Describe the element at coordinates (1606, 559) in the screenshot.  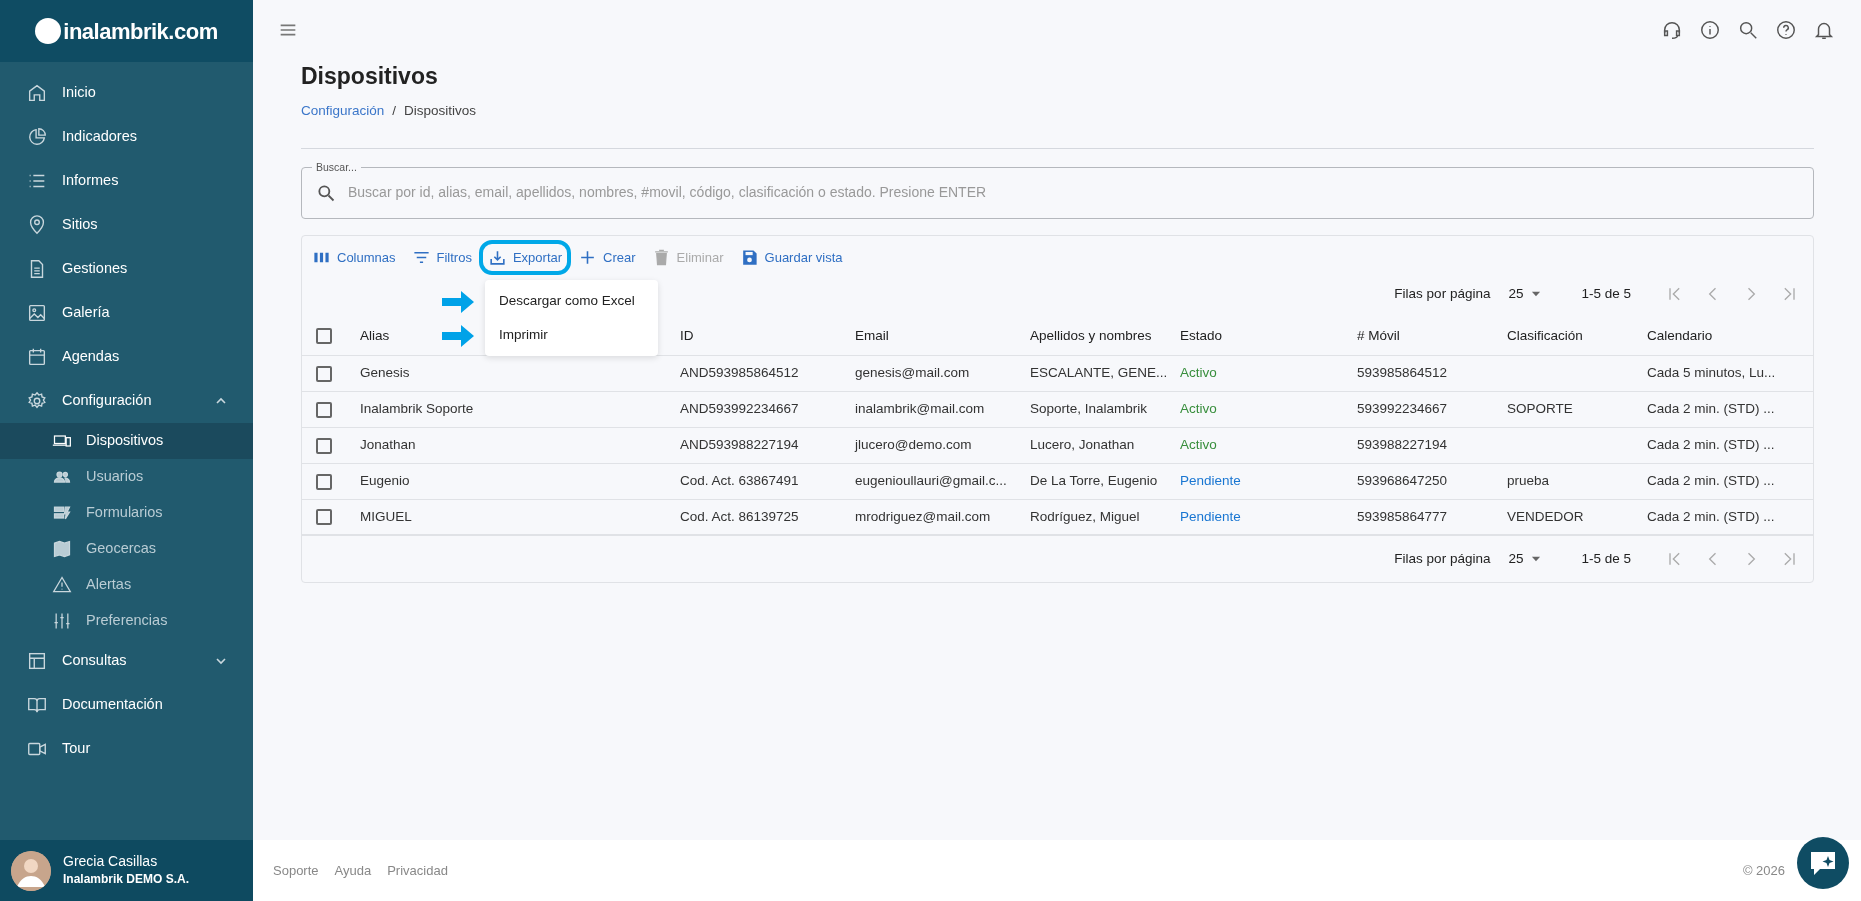
I see `page-range: 1-5 de 5` at that location.